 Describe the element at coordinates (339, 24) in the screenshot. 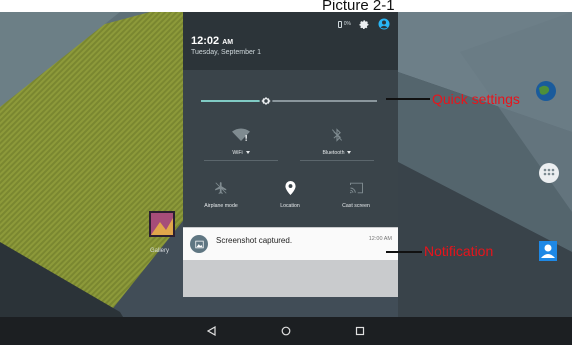

I see `battery-icon` at that location.